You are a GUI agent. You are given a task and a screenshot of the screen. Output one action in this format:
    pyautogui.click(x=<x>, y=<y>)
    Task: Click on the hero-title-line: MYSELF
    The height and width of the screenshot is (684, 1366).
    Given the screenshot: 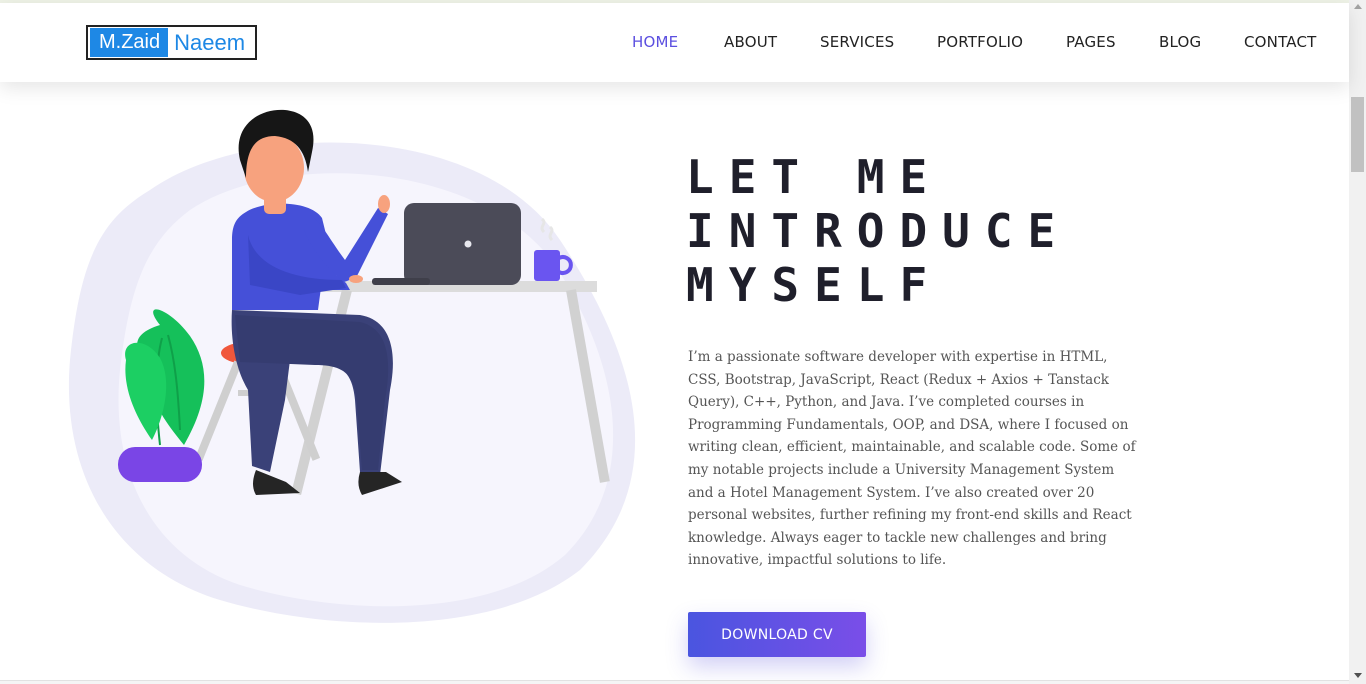 What is the action you would take?
    pyautogui.click(x=814, y=285)
    